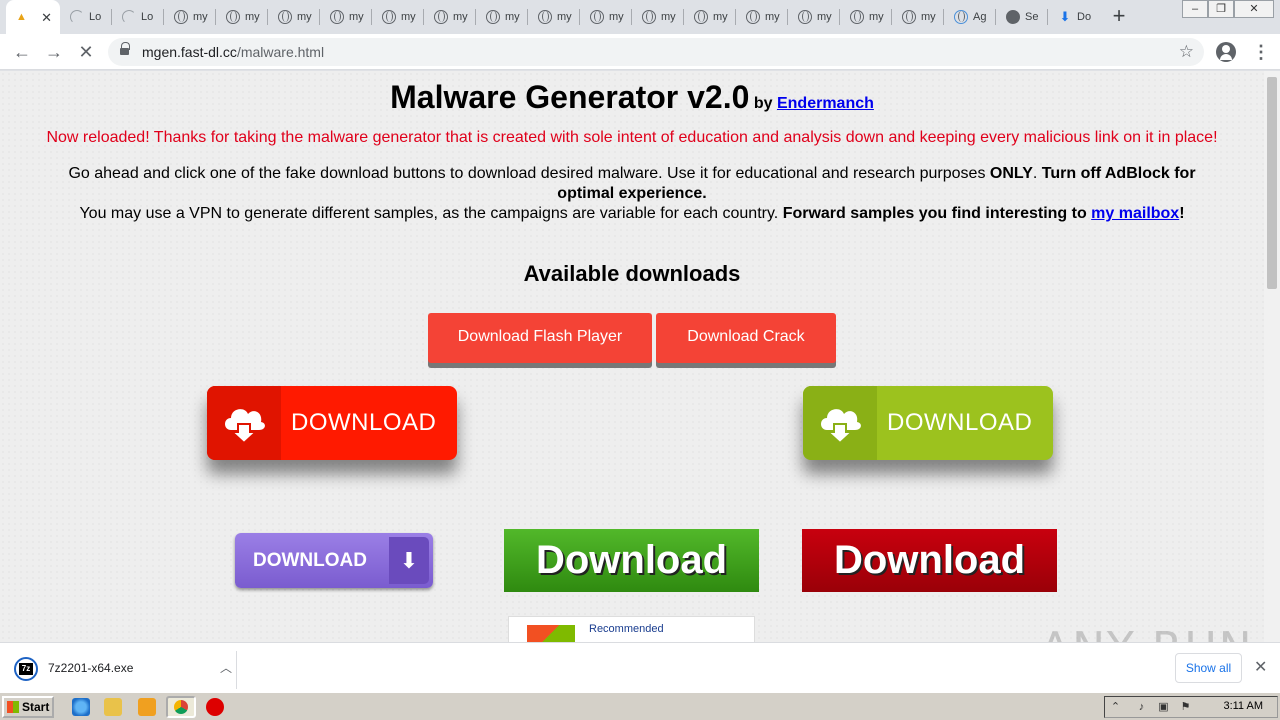 The height and width of the screenshot is (720, 1280). What do you see at coordinates (233, 52) in the screenshot?
I see `url-text: mgen.fast-dl.cc/malware.html` at bounding box center [233, 52].